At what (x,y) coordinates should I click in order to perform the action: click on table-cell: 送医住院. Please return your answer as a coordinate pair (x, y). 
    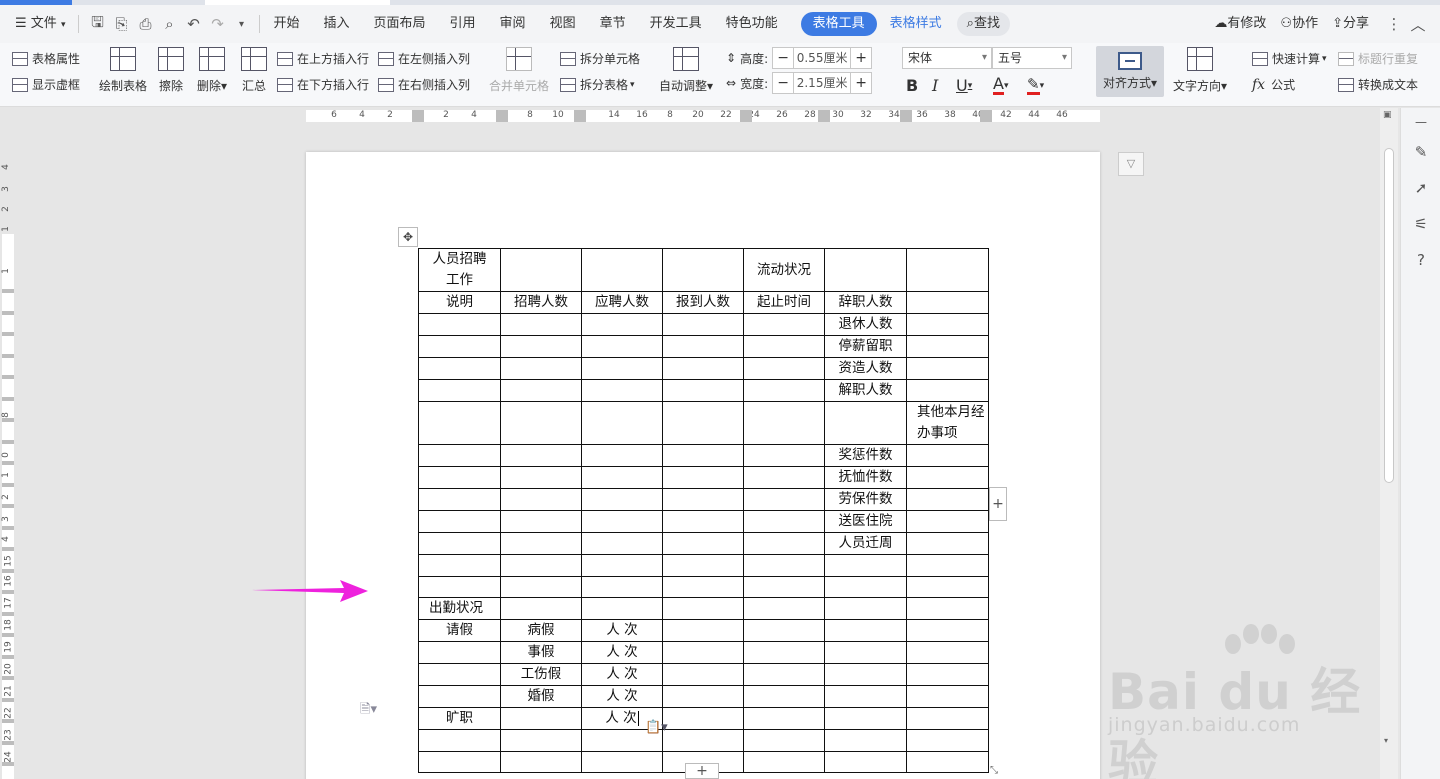
    Looking at the image, I should click on (865, 521).